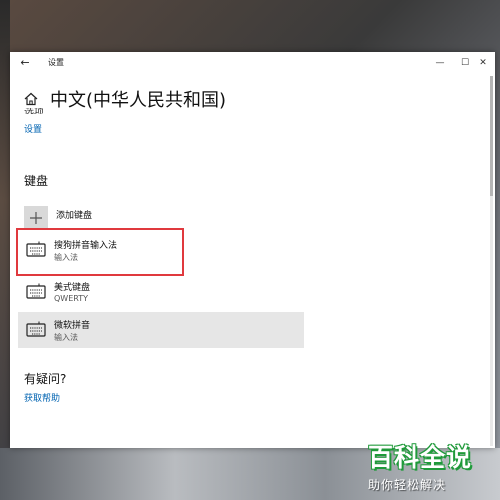 The image size is (500, 500). What do you see at coordinates (56, 62) in the screenshot?
I see `window-title: 设置` at bounding box center [56, 62].